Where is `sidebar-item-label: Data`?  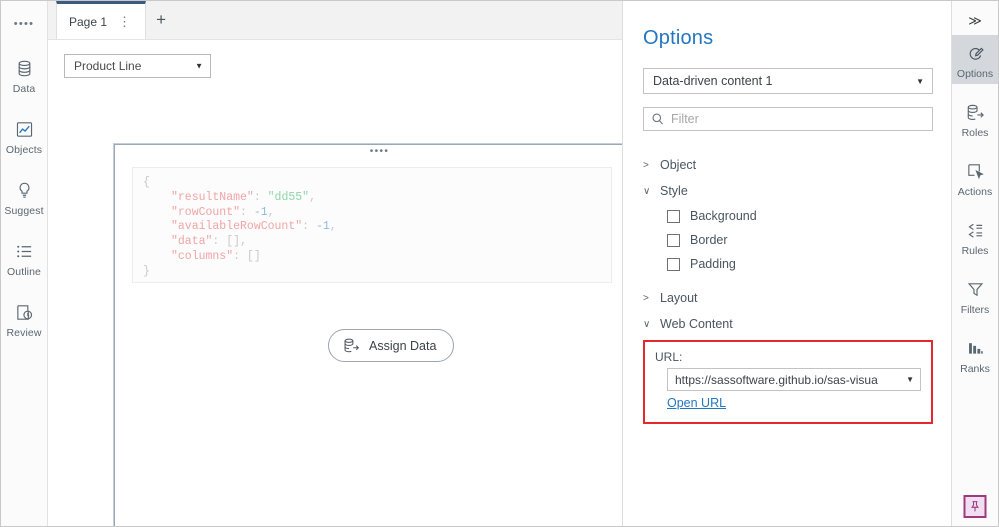
sidebar-item-label: Data is located at coordinates (24, 89).